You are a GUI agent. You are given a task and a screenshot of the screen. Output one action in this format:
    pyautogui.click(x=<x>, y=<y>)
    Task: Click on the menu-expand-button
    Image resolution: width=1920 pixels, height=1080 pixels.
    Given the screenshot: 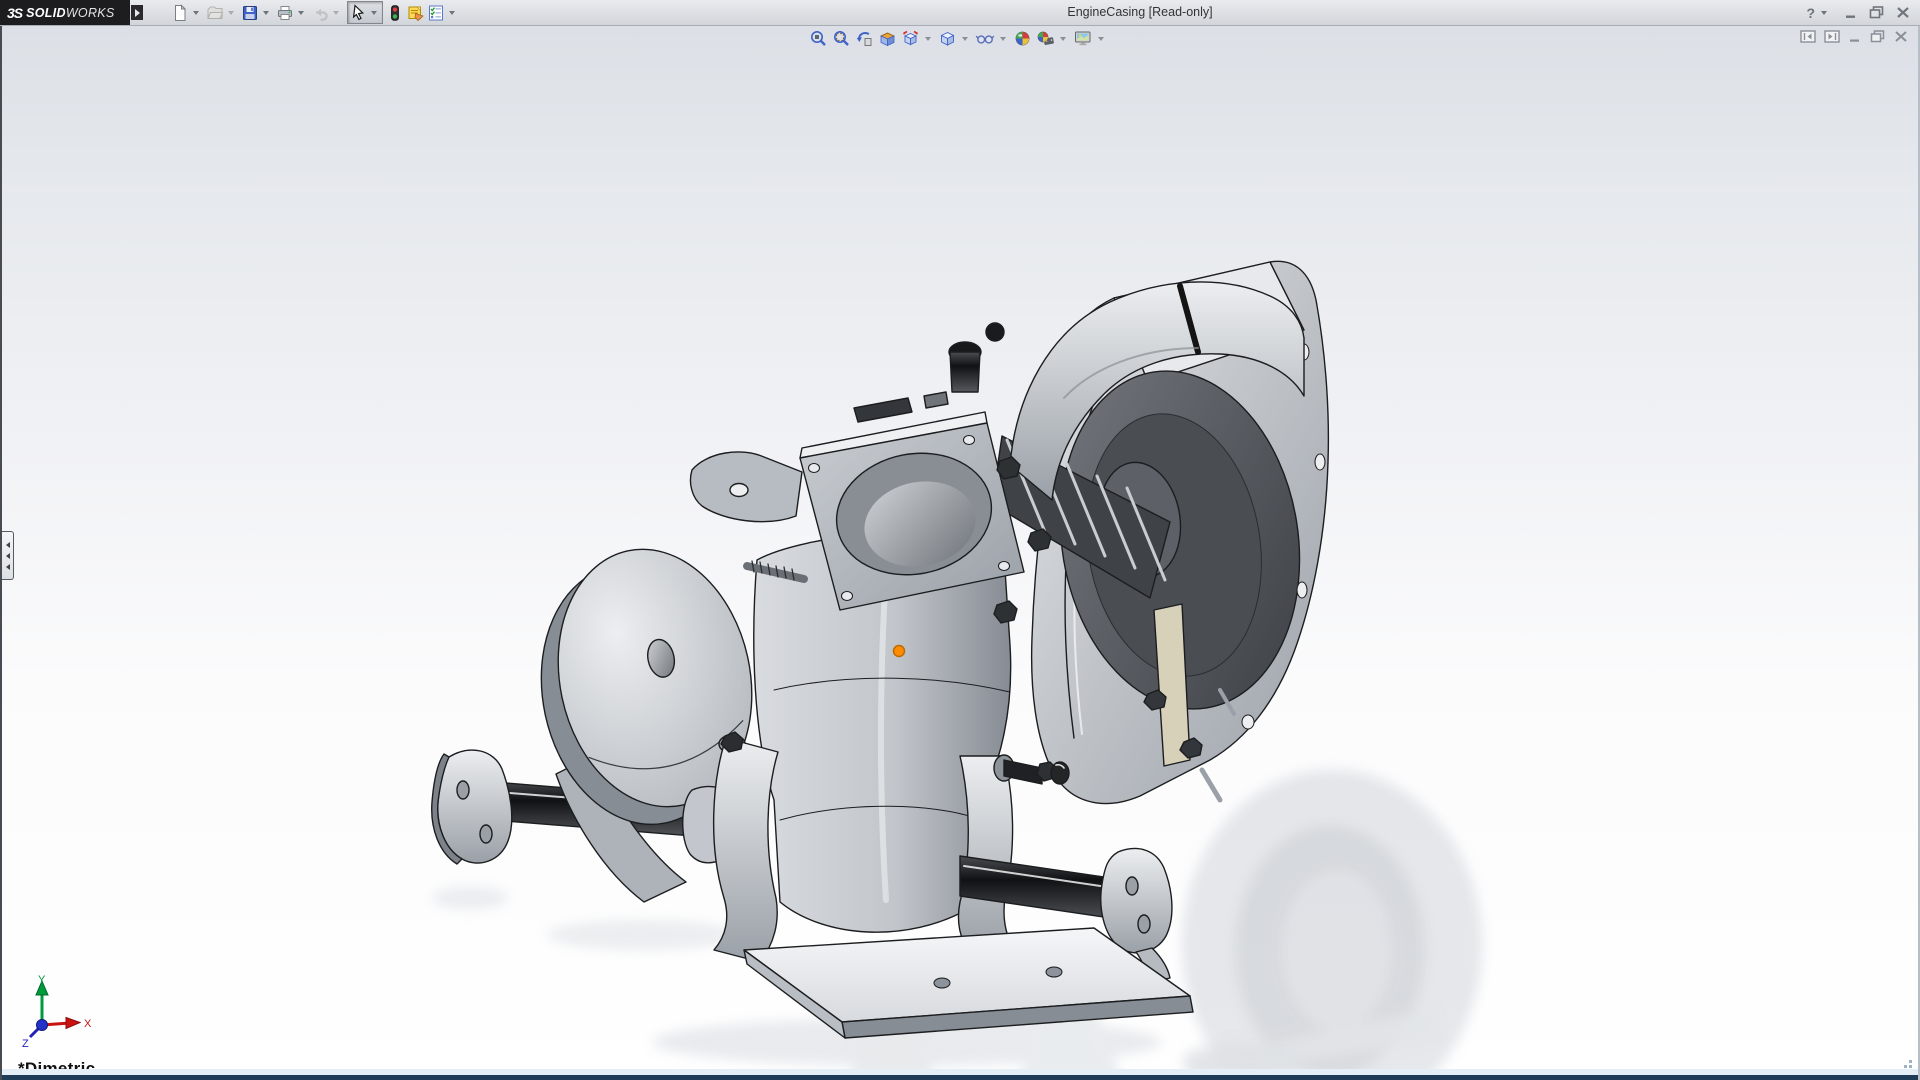 What is the action you would take?
    pyautogui.click(x=137, y=12)
    